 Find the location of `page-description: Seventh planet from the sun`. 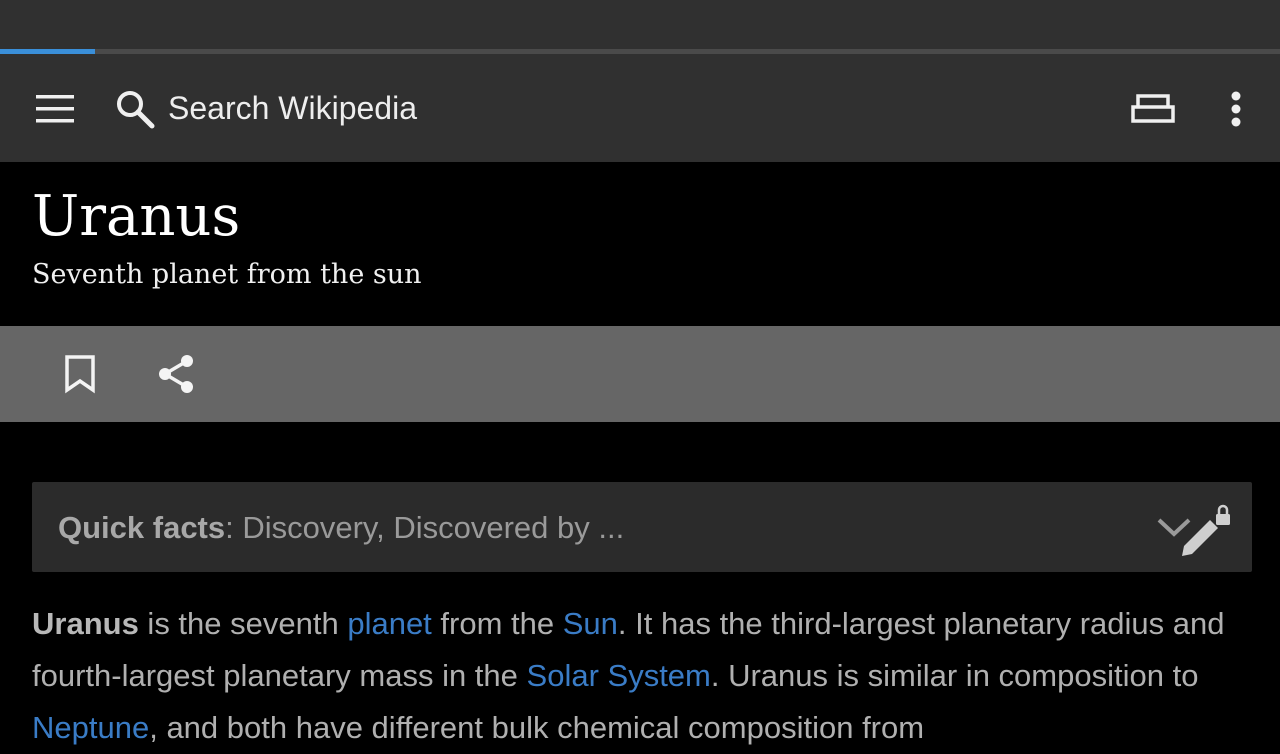

page-description: Seventh planet from the sun is located at coordinates (227, 274).